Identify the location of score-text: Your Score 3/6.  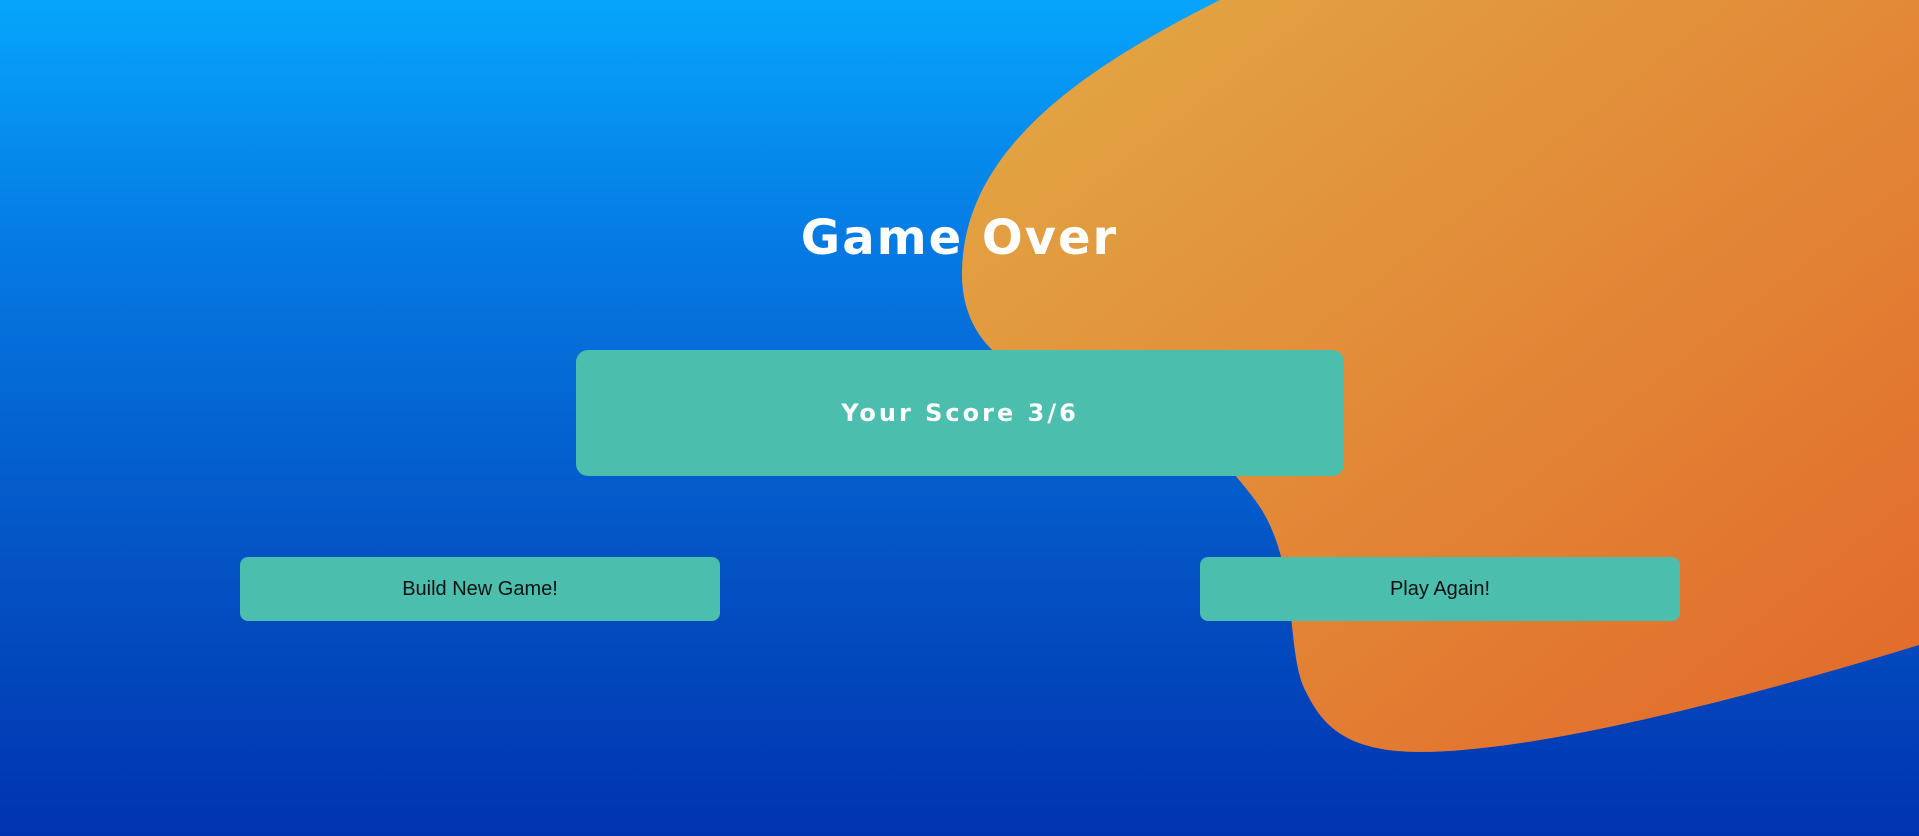
(960, 413).